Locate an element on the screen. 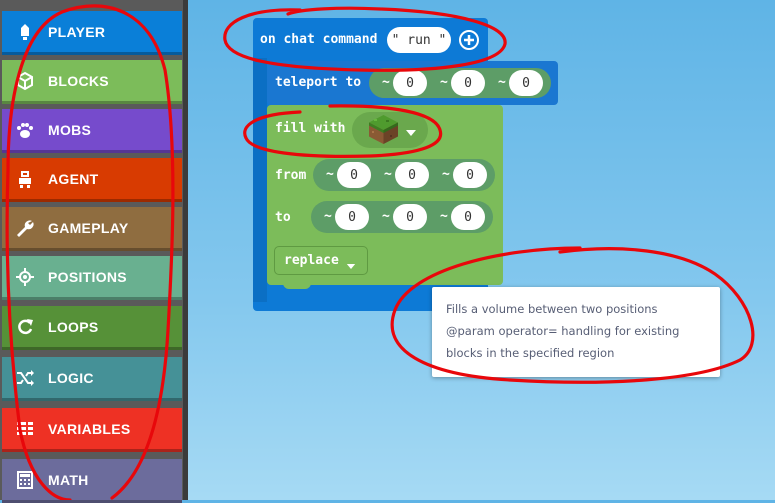 This screenshot has height=503, width=775. to-label: to is located at coordinates (283, 217).